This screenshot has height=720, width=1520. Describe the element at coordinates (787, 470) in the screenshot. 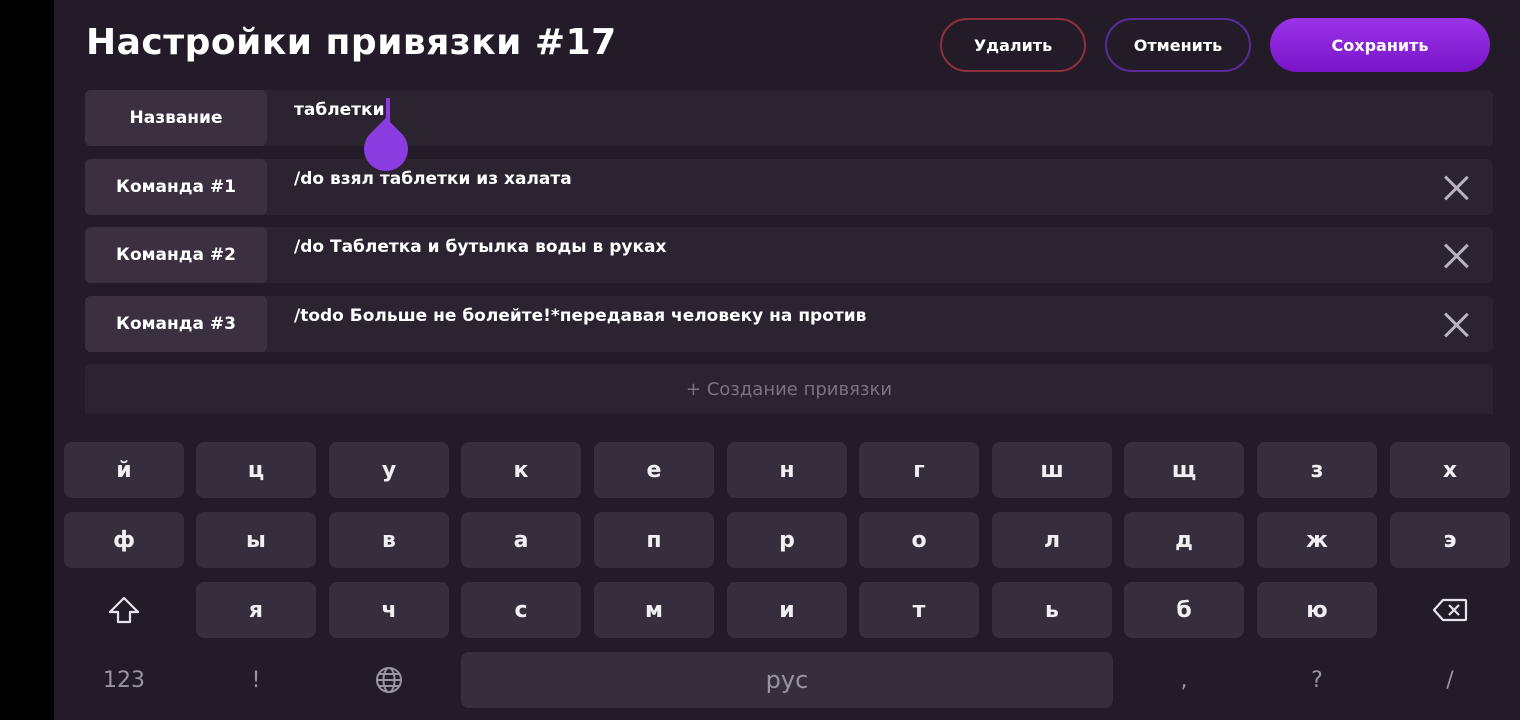

I see `key: н` at that location.